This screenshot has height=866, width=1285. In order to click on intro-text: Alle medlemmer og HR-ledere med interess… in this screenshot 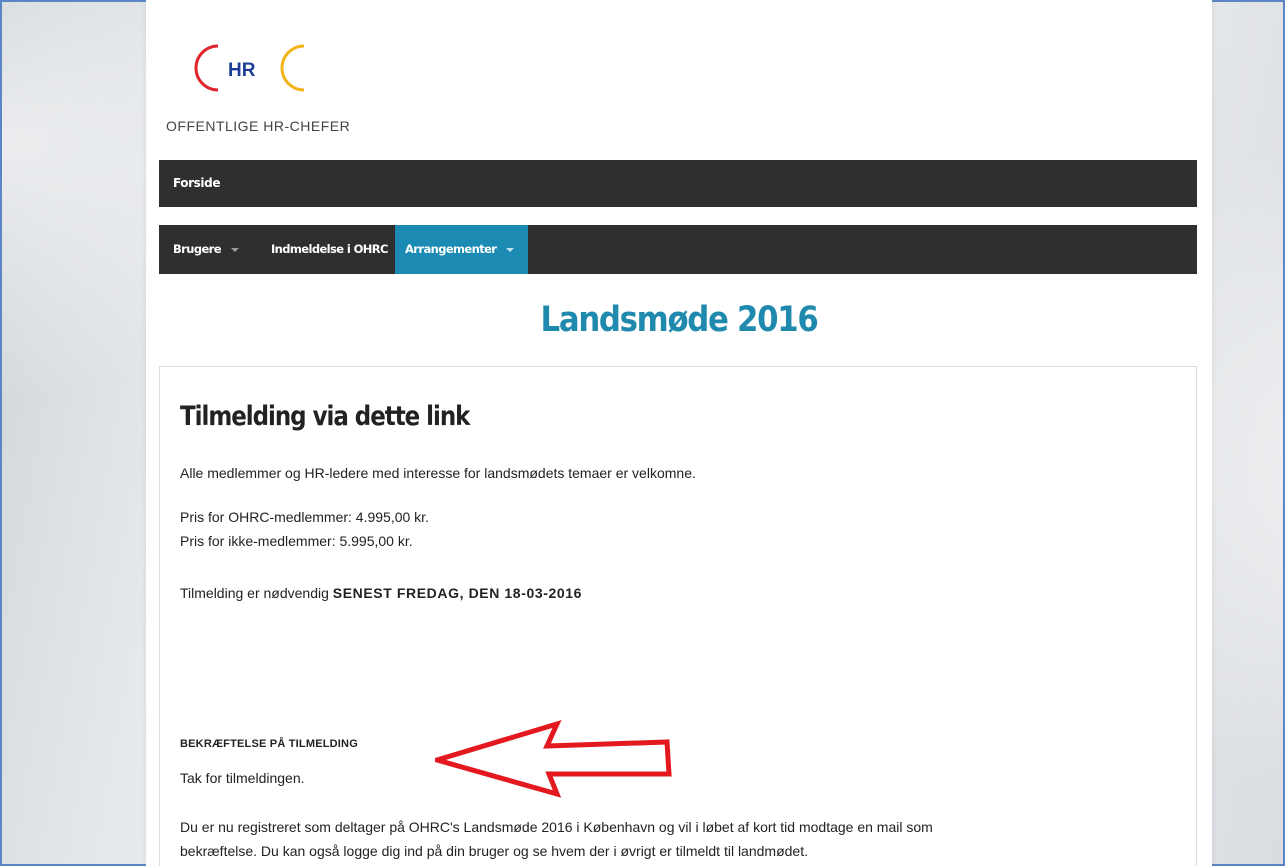, I will do `click(438, 473)`.